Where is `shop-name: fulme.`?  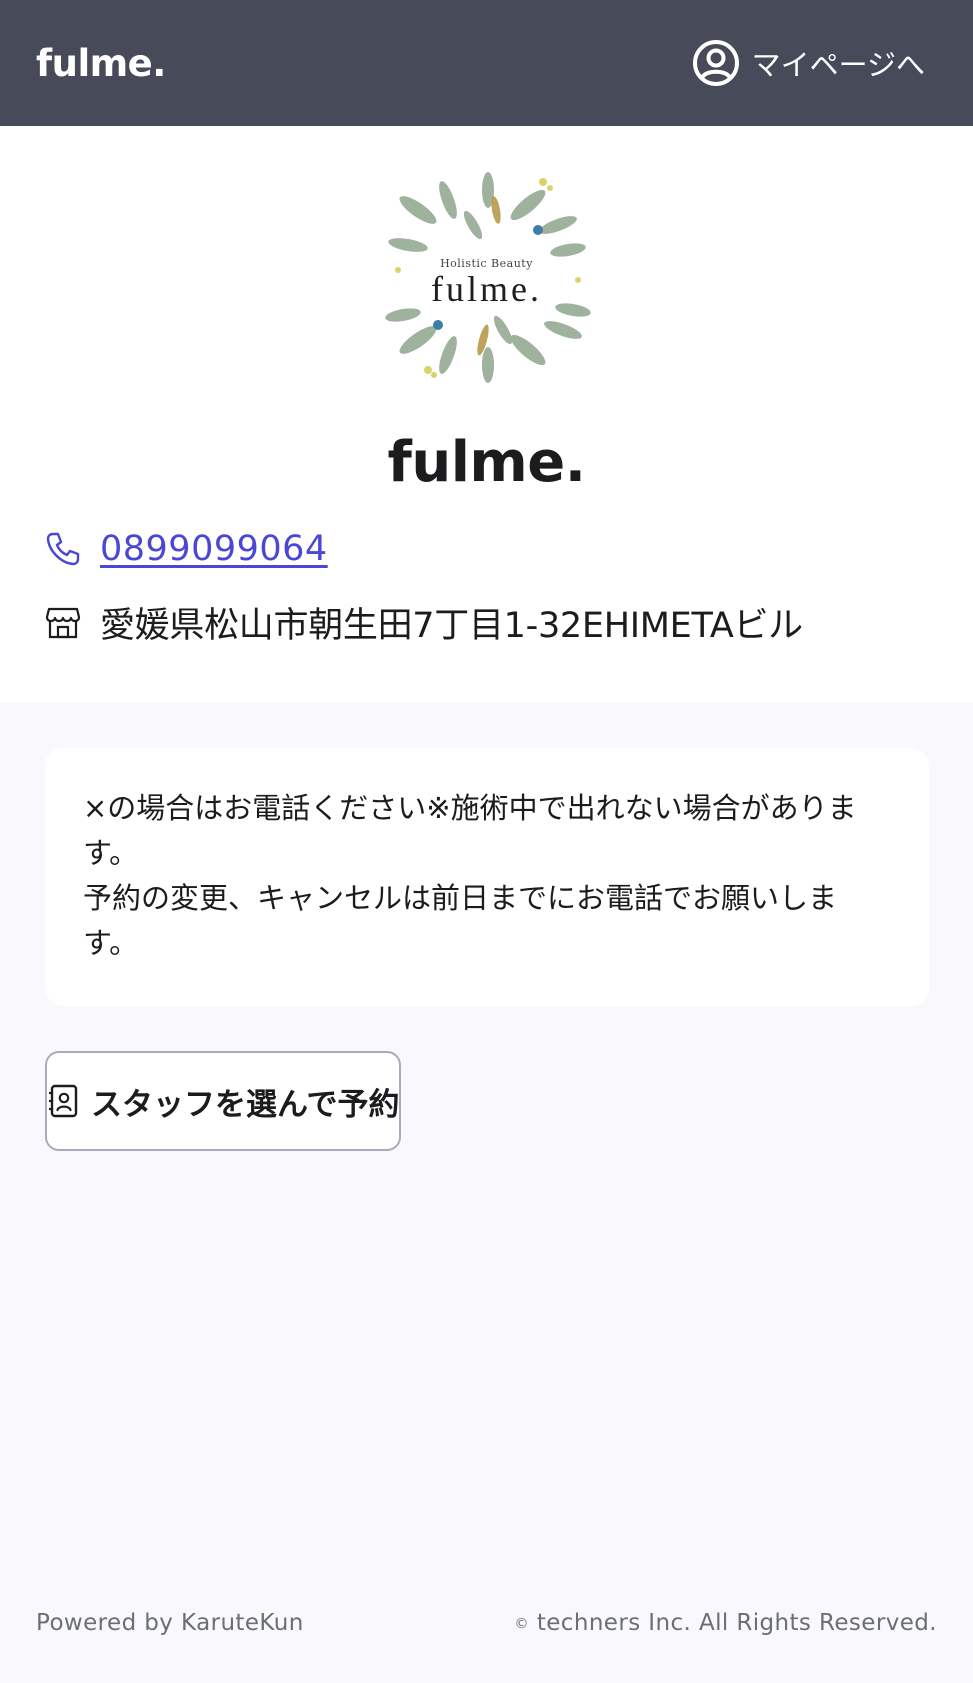 shop-name: fulme. is located at coordinates (486, 462).